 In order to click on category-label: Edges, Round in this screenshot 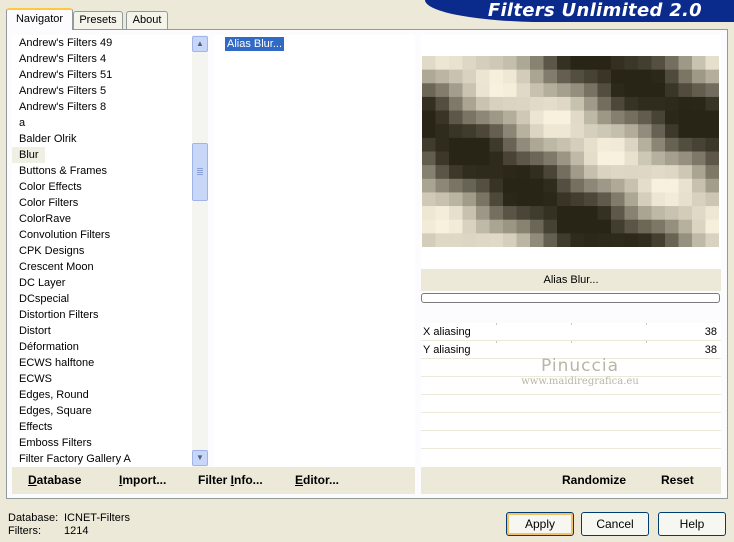, I will do `click(54, 395)`.